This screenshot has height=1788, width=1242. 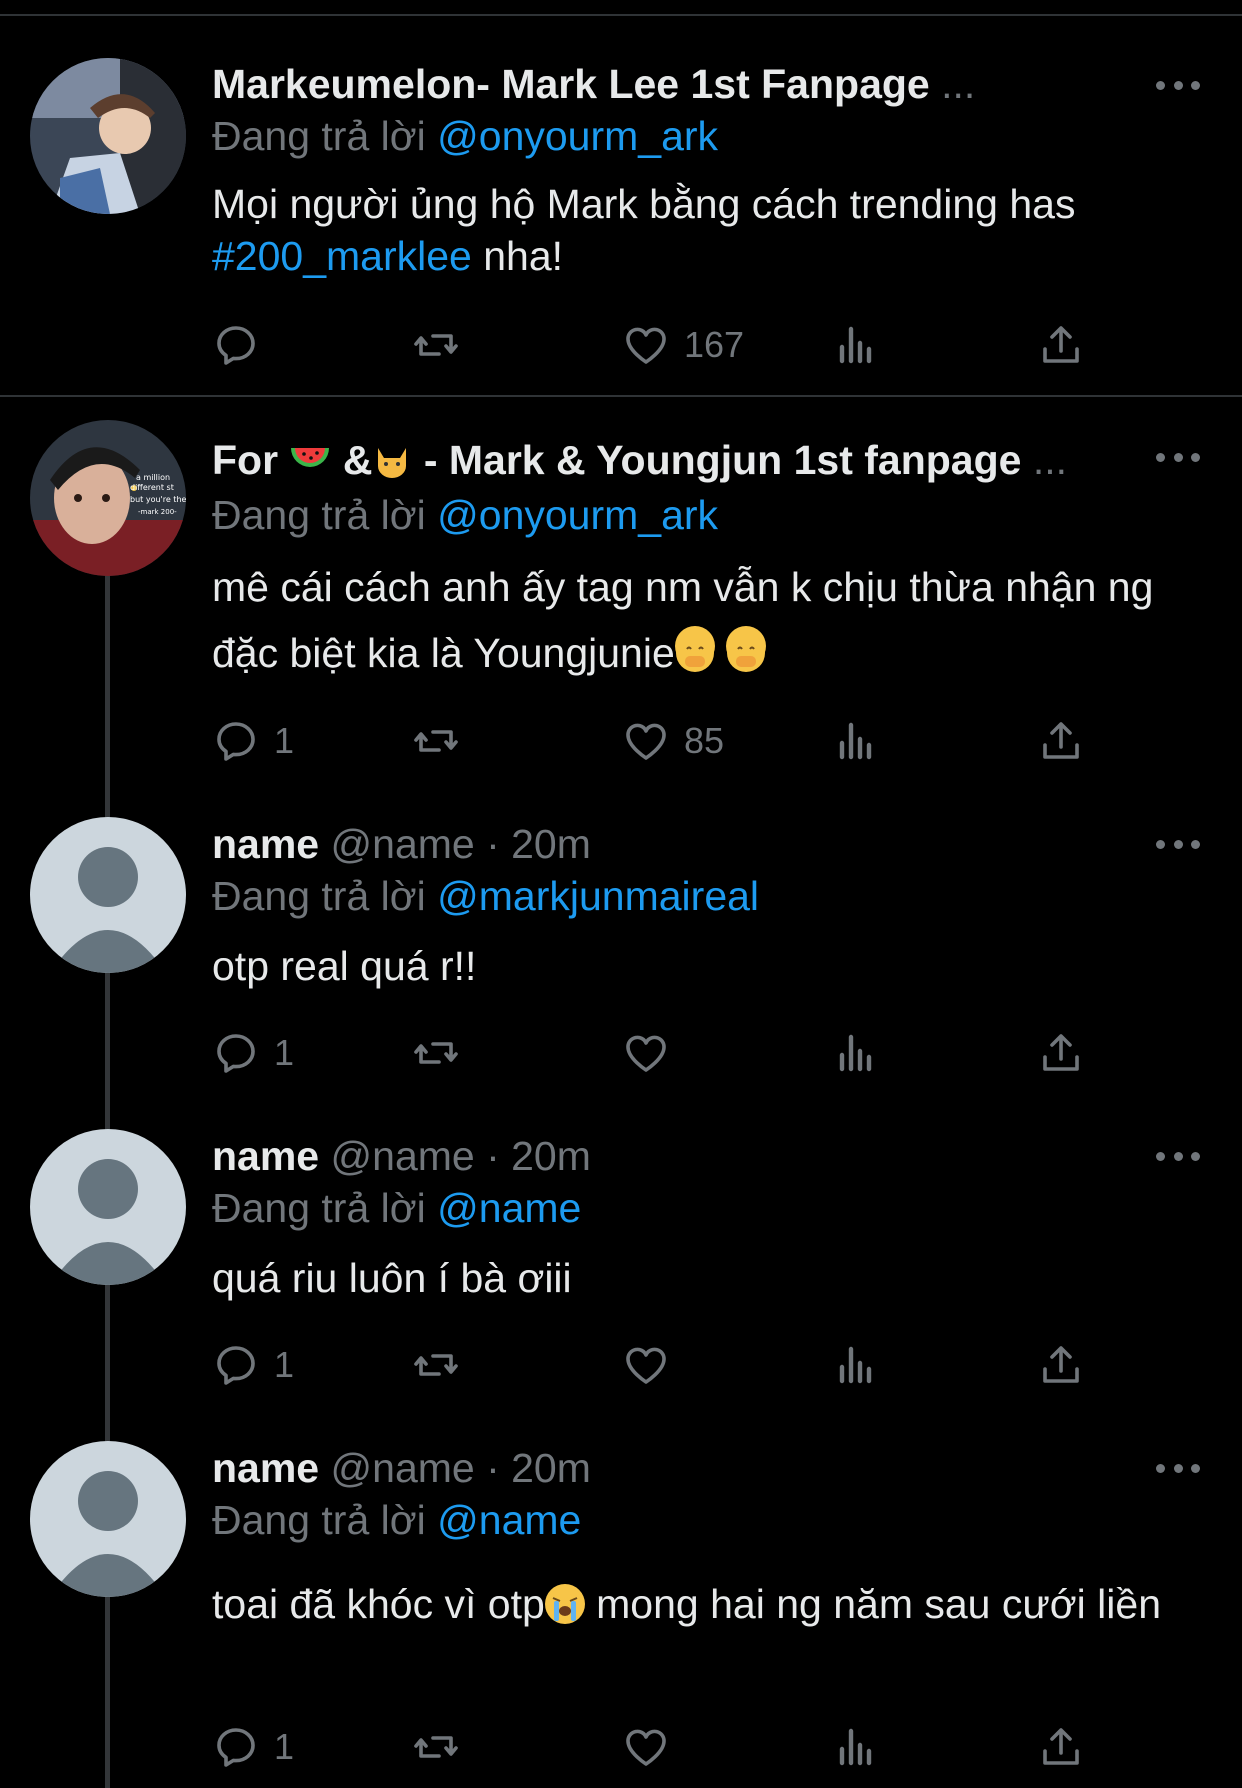 What do you see at coordinates (236, 345) in the screenshot?
I see `reply-button` at bounding box center [236, 345].